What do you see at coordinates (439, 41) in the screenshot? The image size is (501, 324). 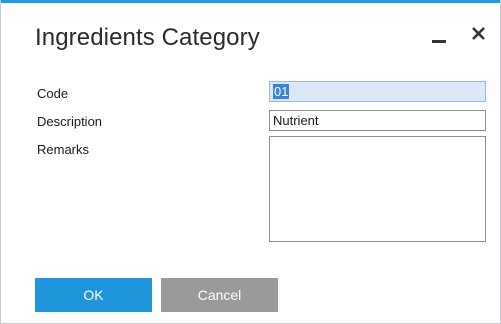 I see `minimize-icon` at bounding box center [439, 41].